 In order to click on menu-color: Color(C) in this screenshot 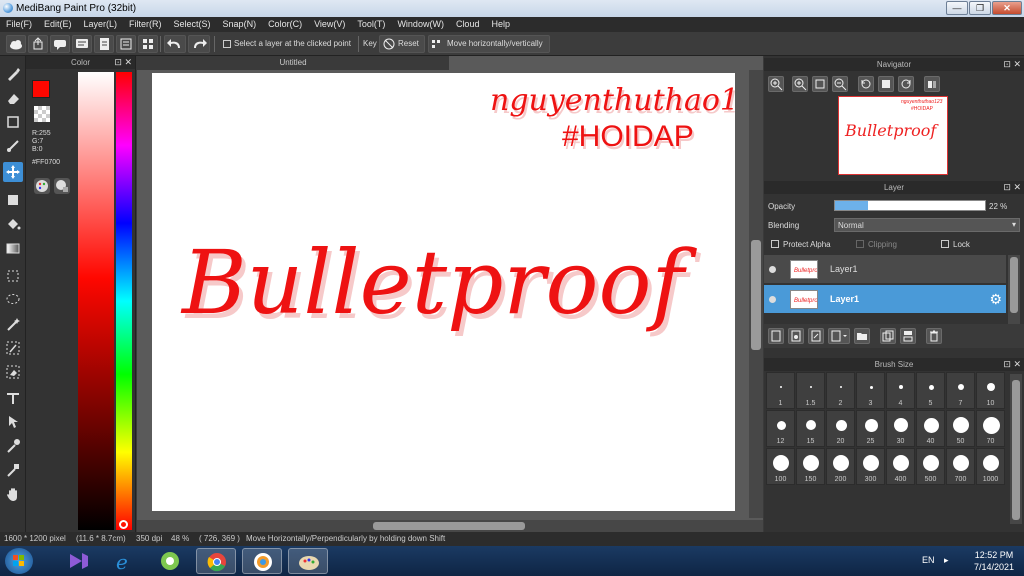, I will do `click(285, 24)`.